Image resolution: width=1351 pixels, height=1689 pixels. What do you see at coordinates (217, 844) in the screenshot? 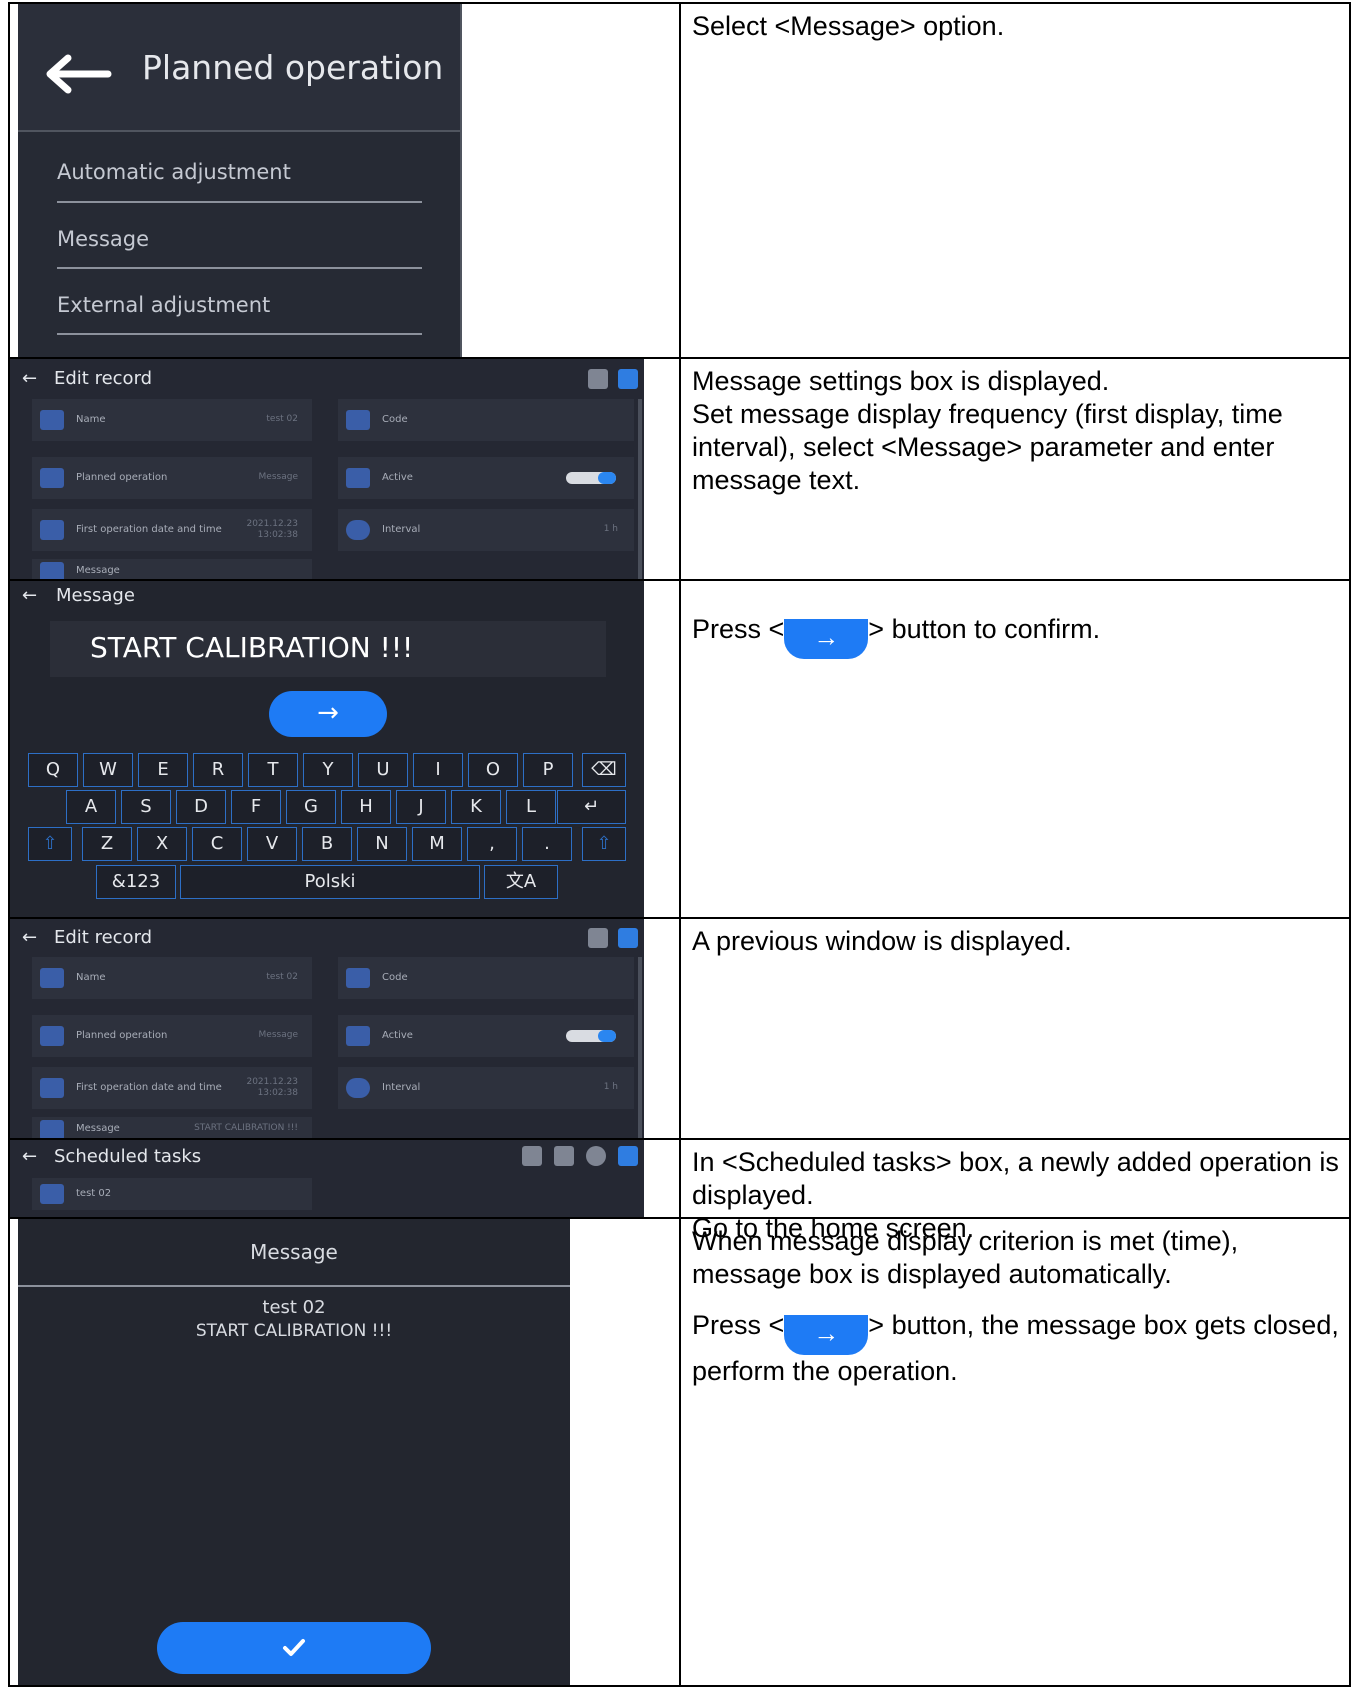
I see `keyboard-key: C` at bounding box center [217, 844].